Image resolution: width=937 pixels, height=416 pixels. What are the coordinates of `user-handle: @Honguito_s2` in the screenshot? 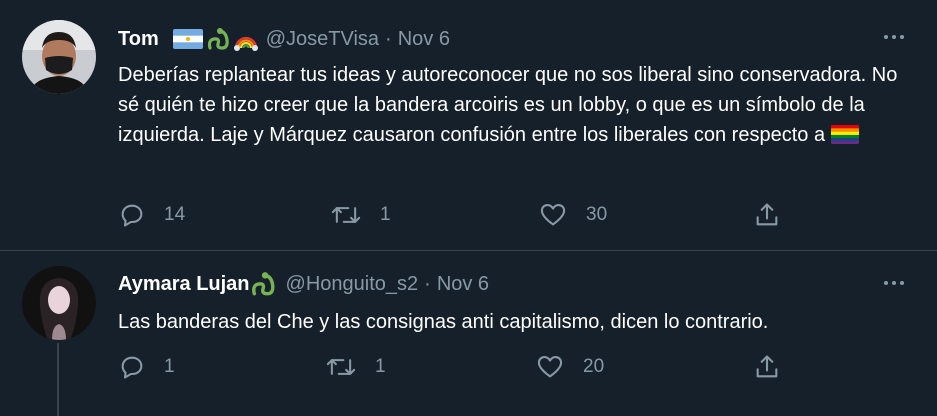 It's located at (352, 284).